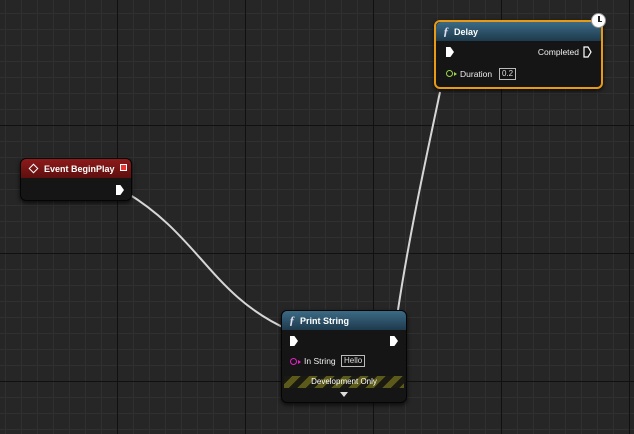 The image size is (634, 434). What do you see at coordinates (476, 74) in the screenshot?
I see `duration-label: Duration` at bounding box center [476, 74].